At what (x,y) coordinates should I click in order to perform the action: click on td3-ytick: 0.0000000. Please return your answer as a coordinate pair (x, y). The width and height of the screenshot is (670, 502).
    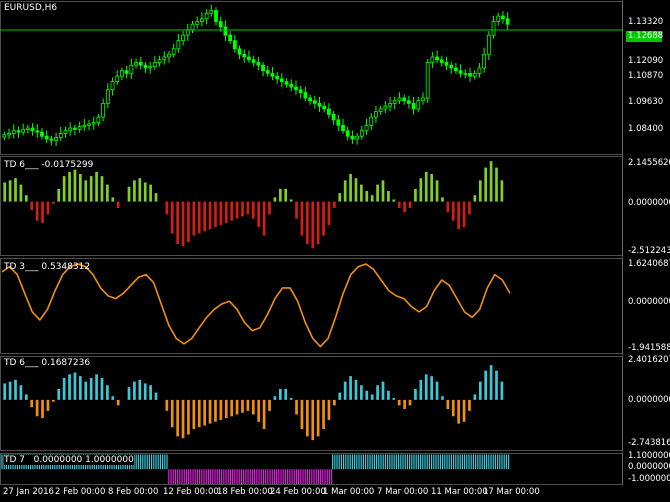
    Looking at the image, I should click on (649, 400).